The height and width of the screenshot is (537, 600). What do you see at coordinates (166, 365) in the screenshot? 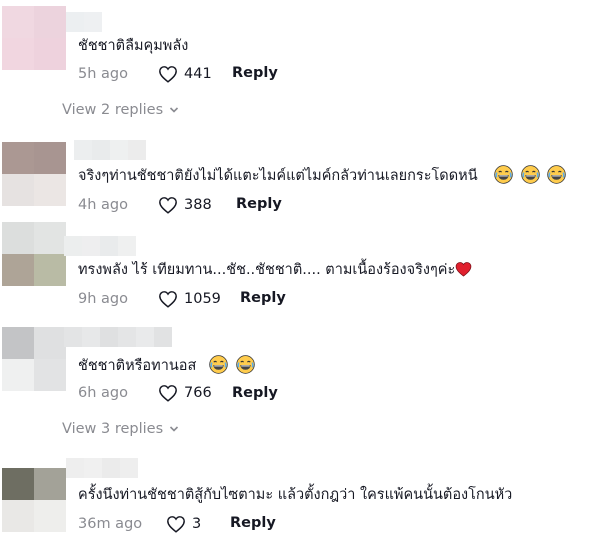
I see `comment-text: ชัชชาติหรือทานอส` at bounding box center [166, 365].